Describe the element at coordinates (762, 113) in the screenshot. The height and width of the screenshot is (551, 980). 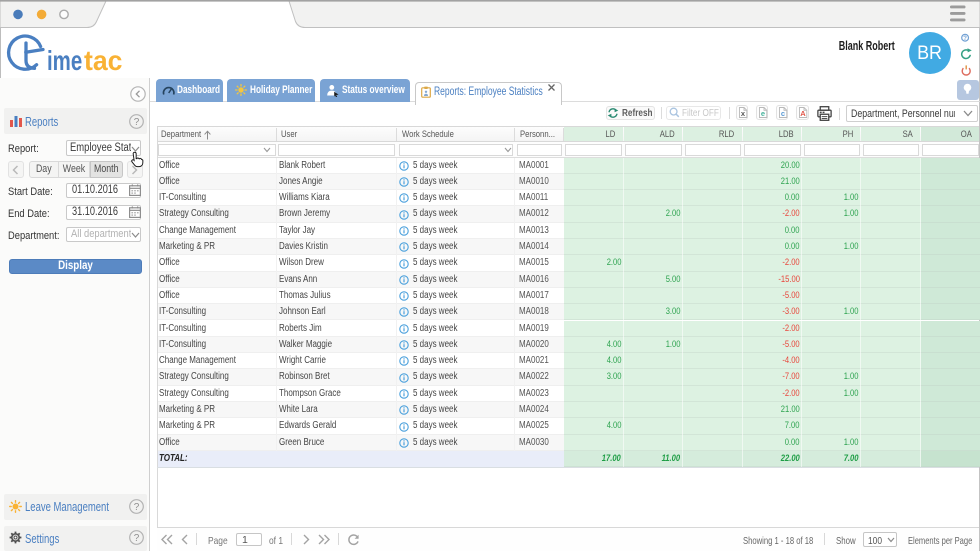
I see `svg-text: e` at that location.